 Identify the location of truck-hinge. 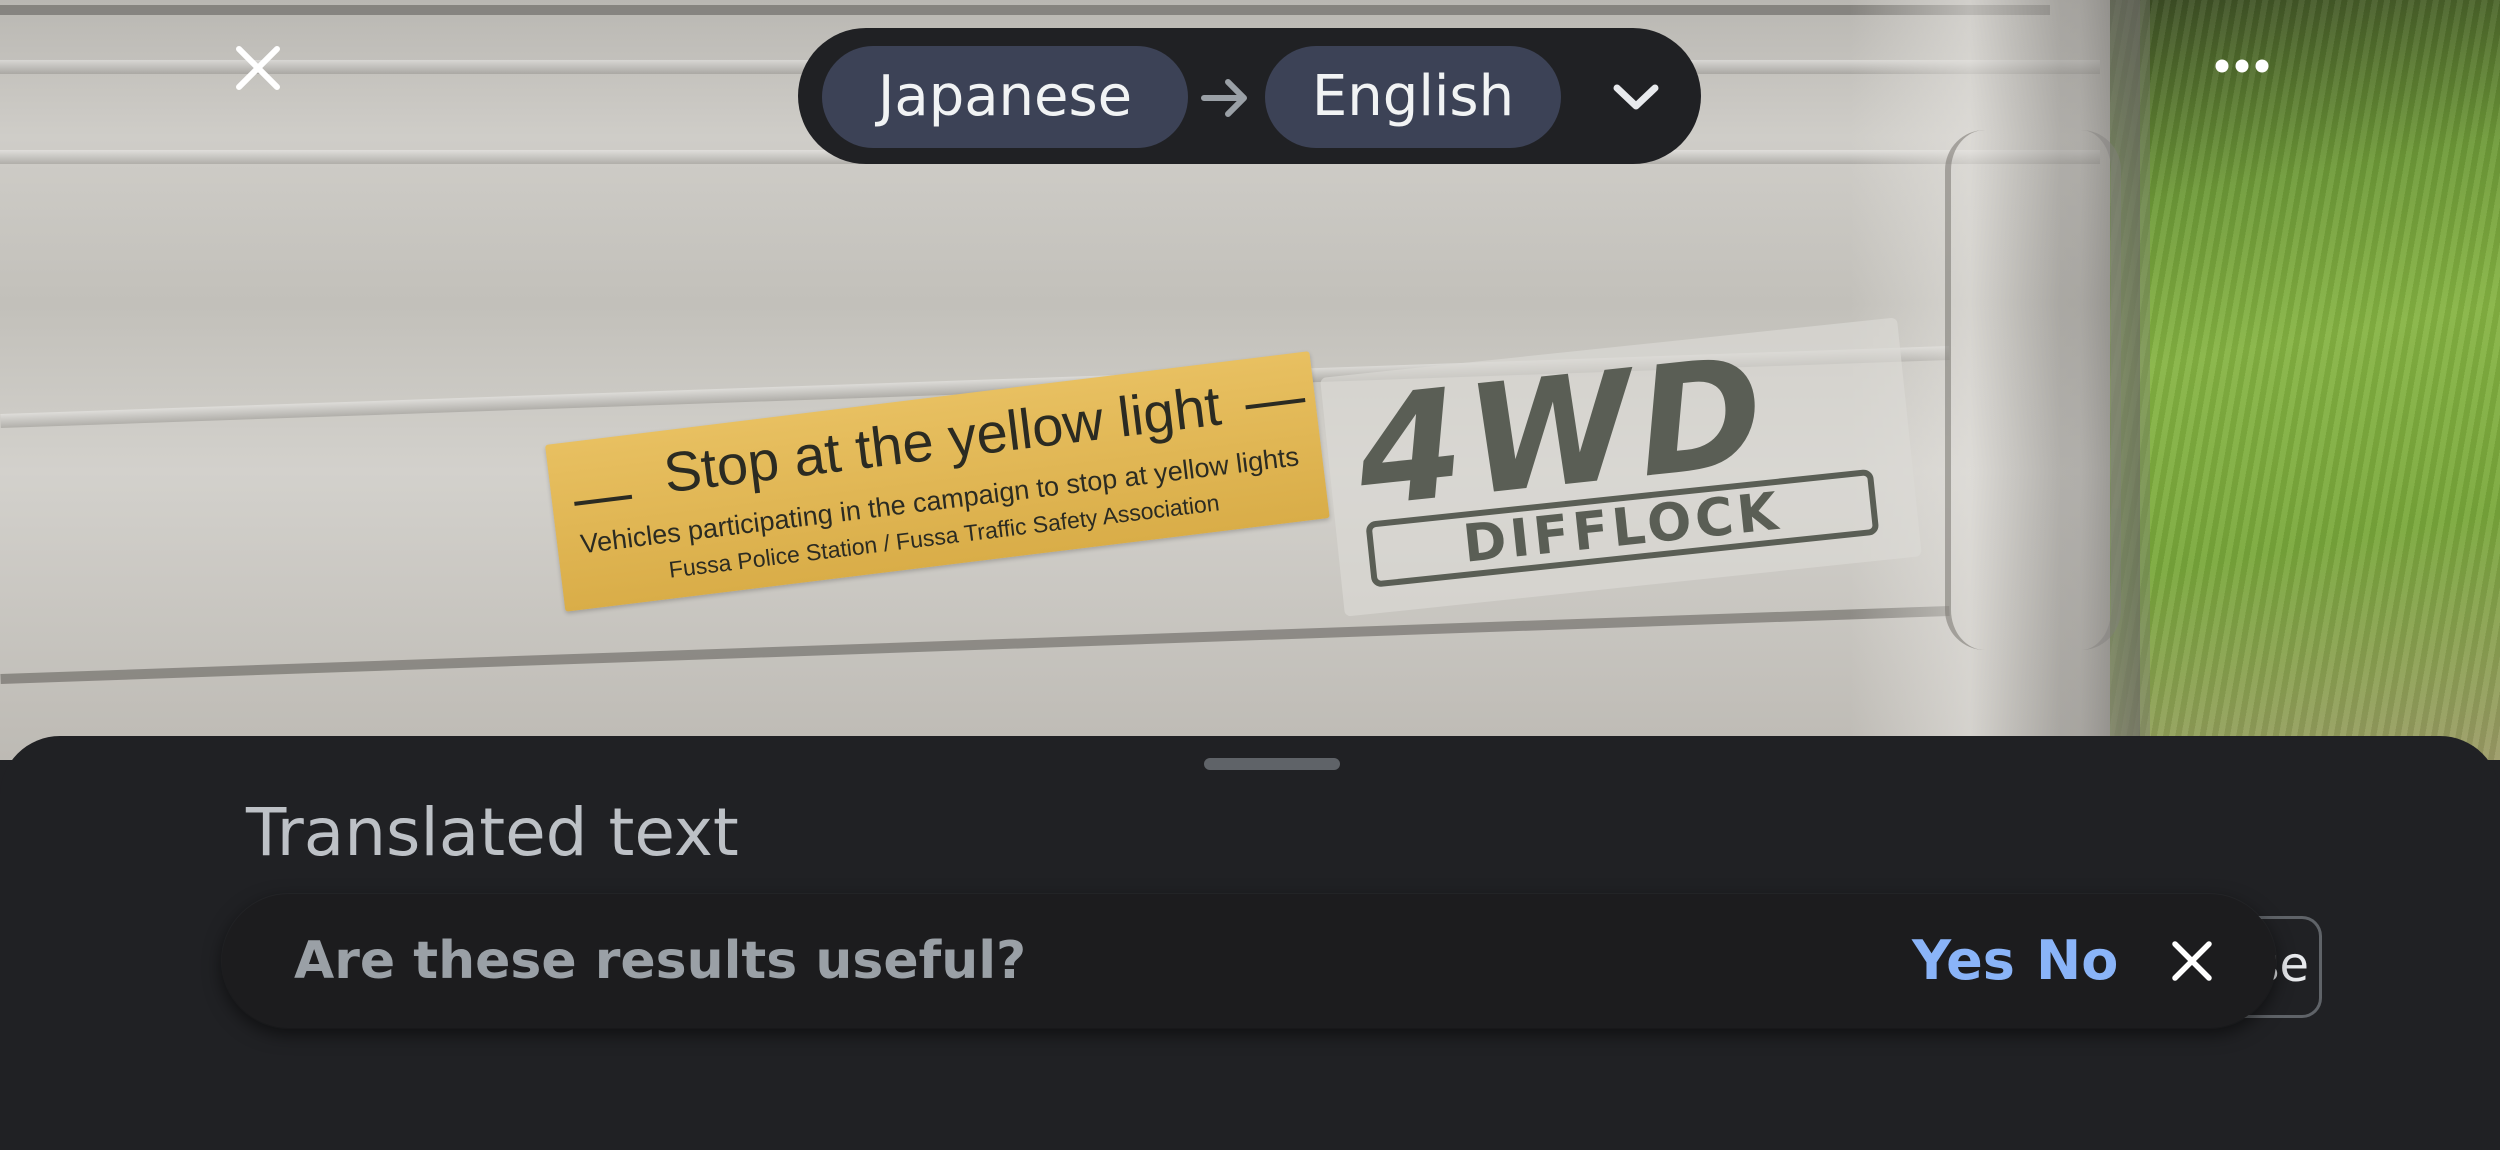
(2033, 390).